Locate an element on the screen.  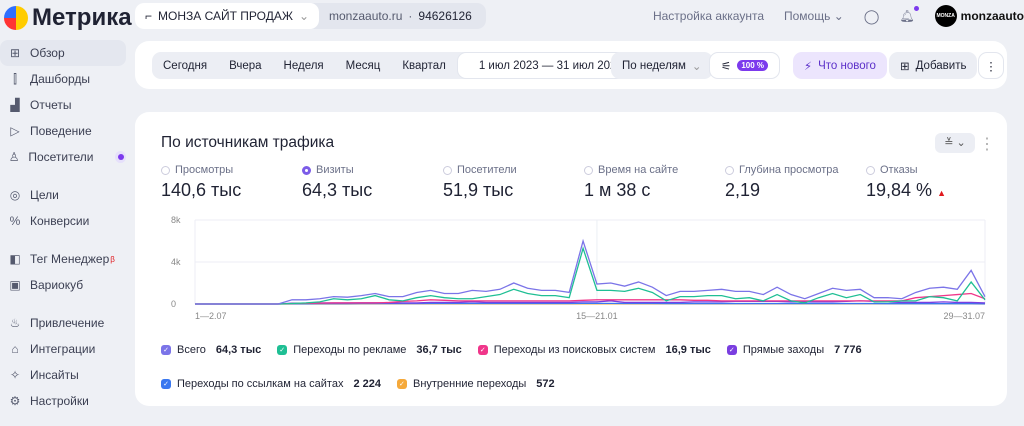
sidebar-item-label: Обзор is located at coordinates (47, 53).